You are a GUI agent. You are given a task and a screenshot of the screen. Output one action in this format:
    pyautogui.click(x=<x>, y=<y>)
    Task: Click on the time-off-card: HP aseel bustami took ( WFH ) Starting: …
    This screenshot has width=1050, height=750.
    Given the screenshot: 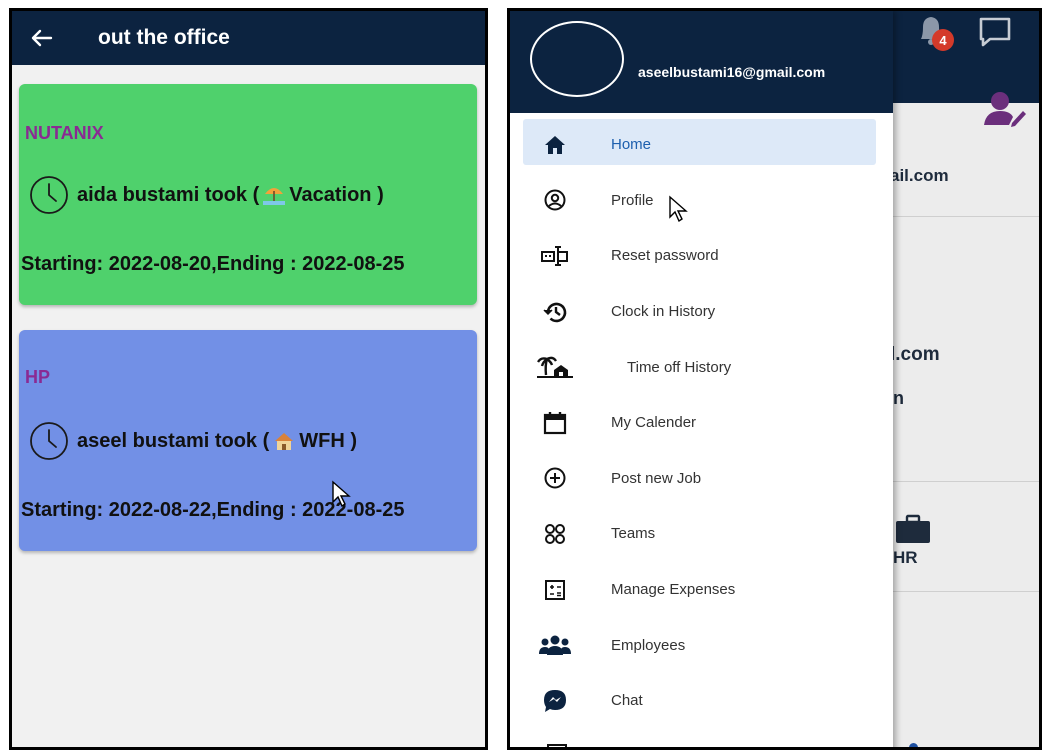 What is the action you would take?
    pyautogui.click(x=248, y=440)
    